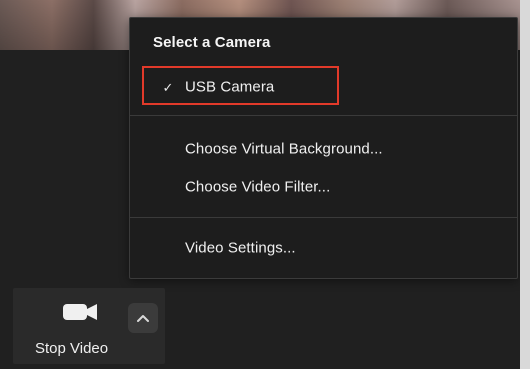 The height and width of the screenshot is (369, 530). Describe the element at coordinates (72, 348) in the screenshot. I see `stop-video-label: Stop Video` at that location.